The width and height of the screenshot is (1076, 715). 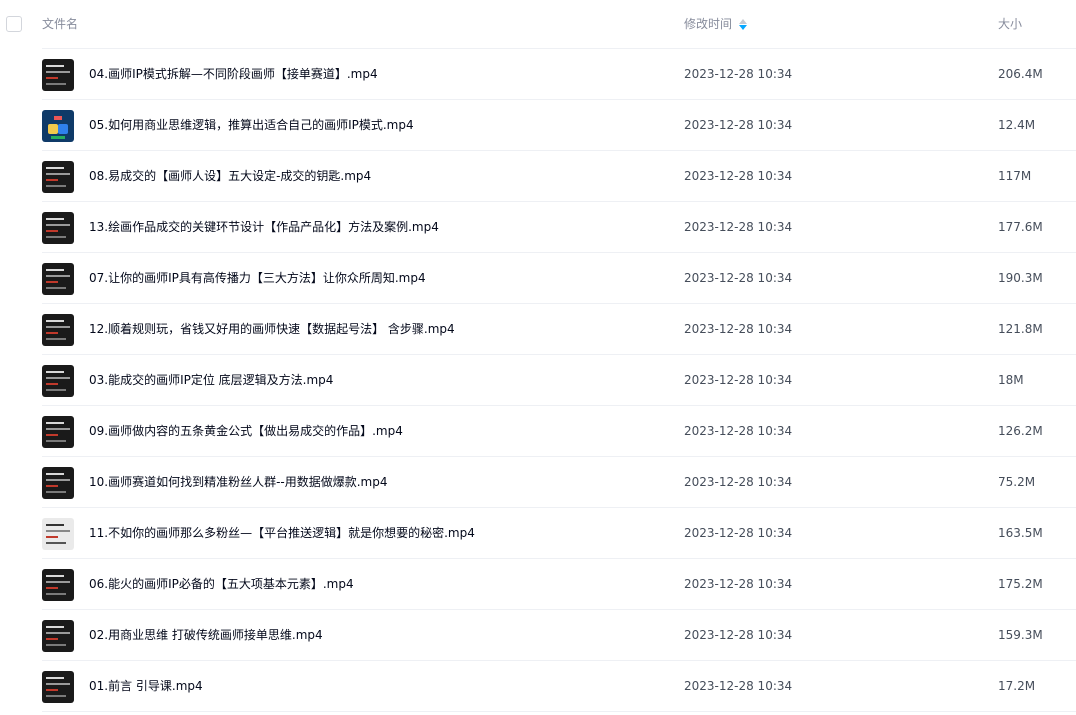 What do you see at coordinates (1020, 227) in the screenshot?
I see `file-size: 177.6M` at bounding box center [1020, 227].